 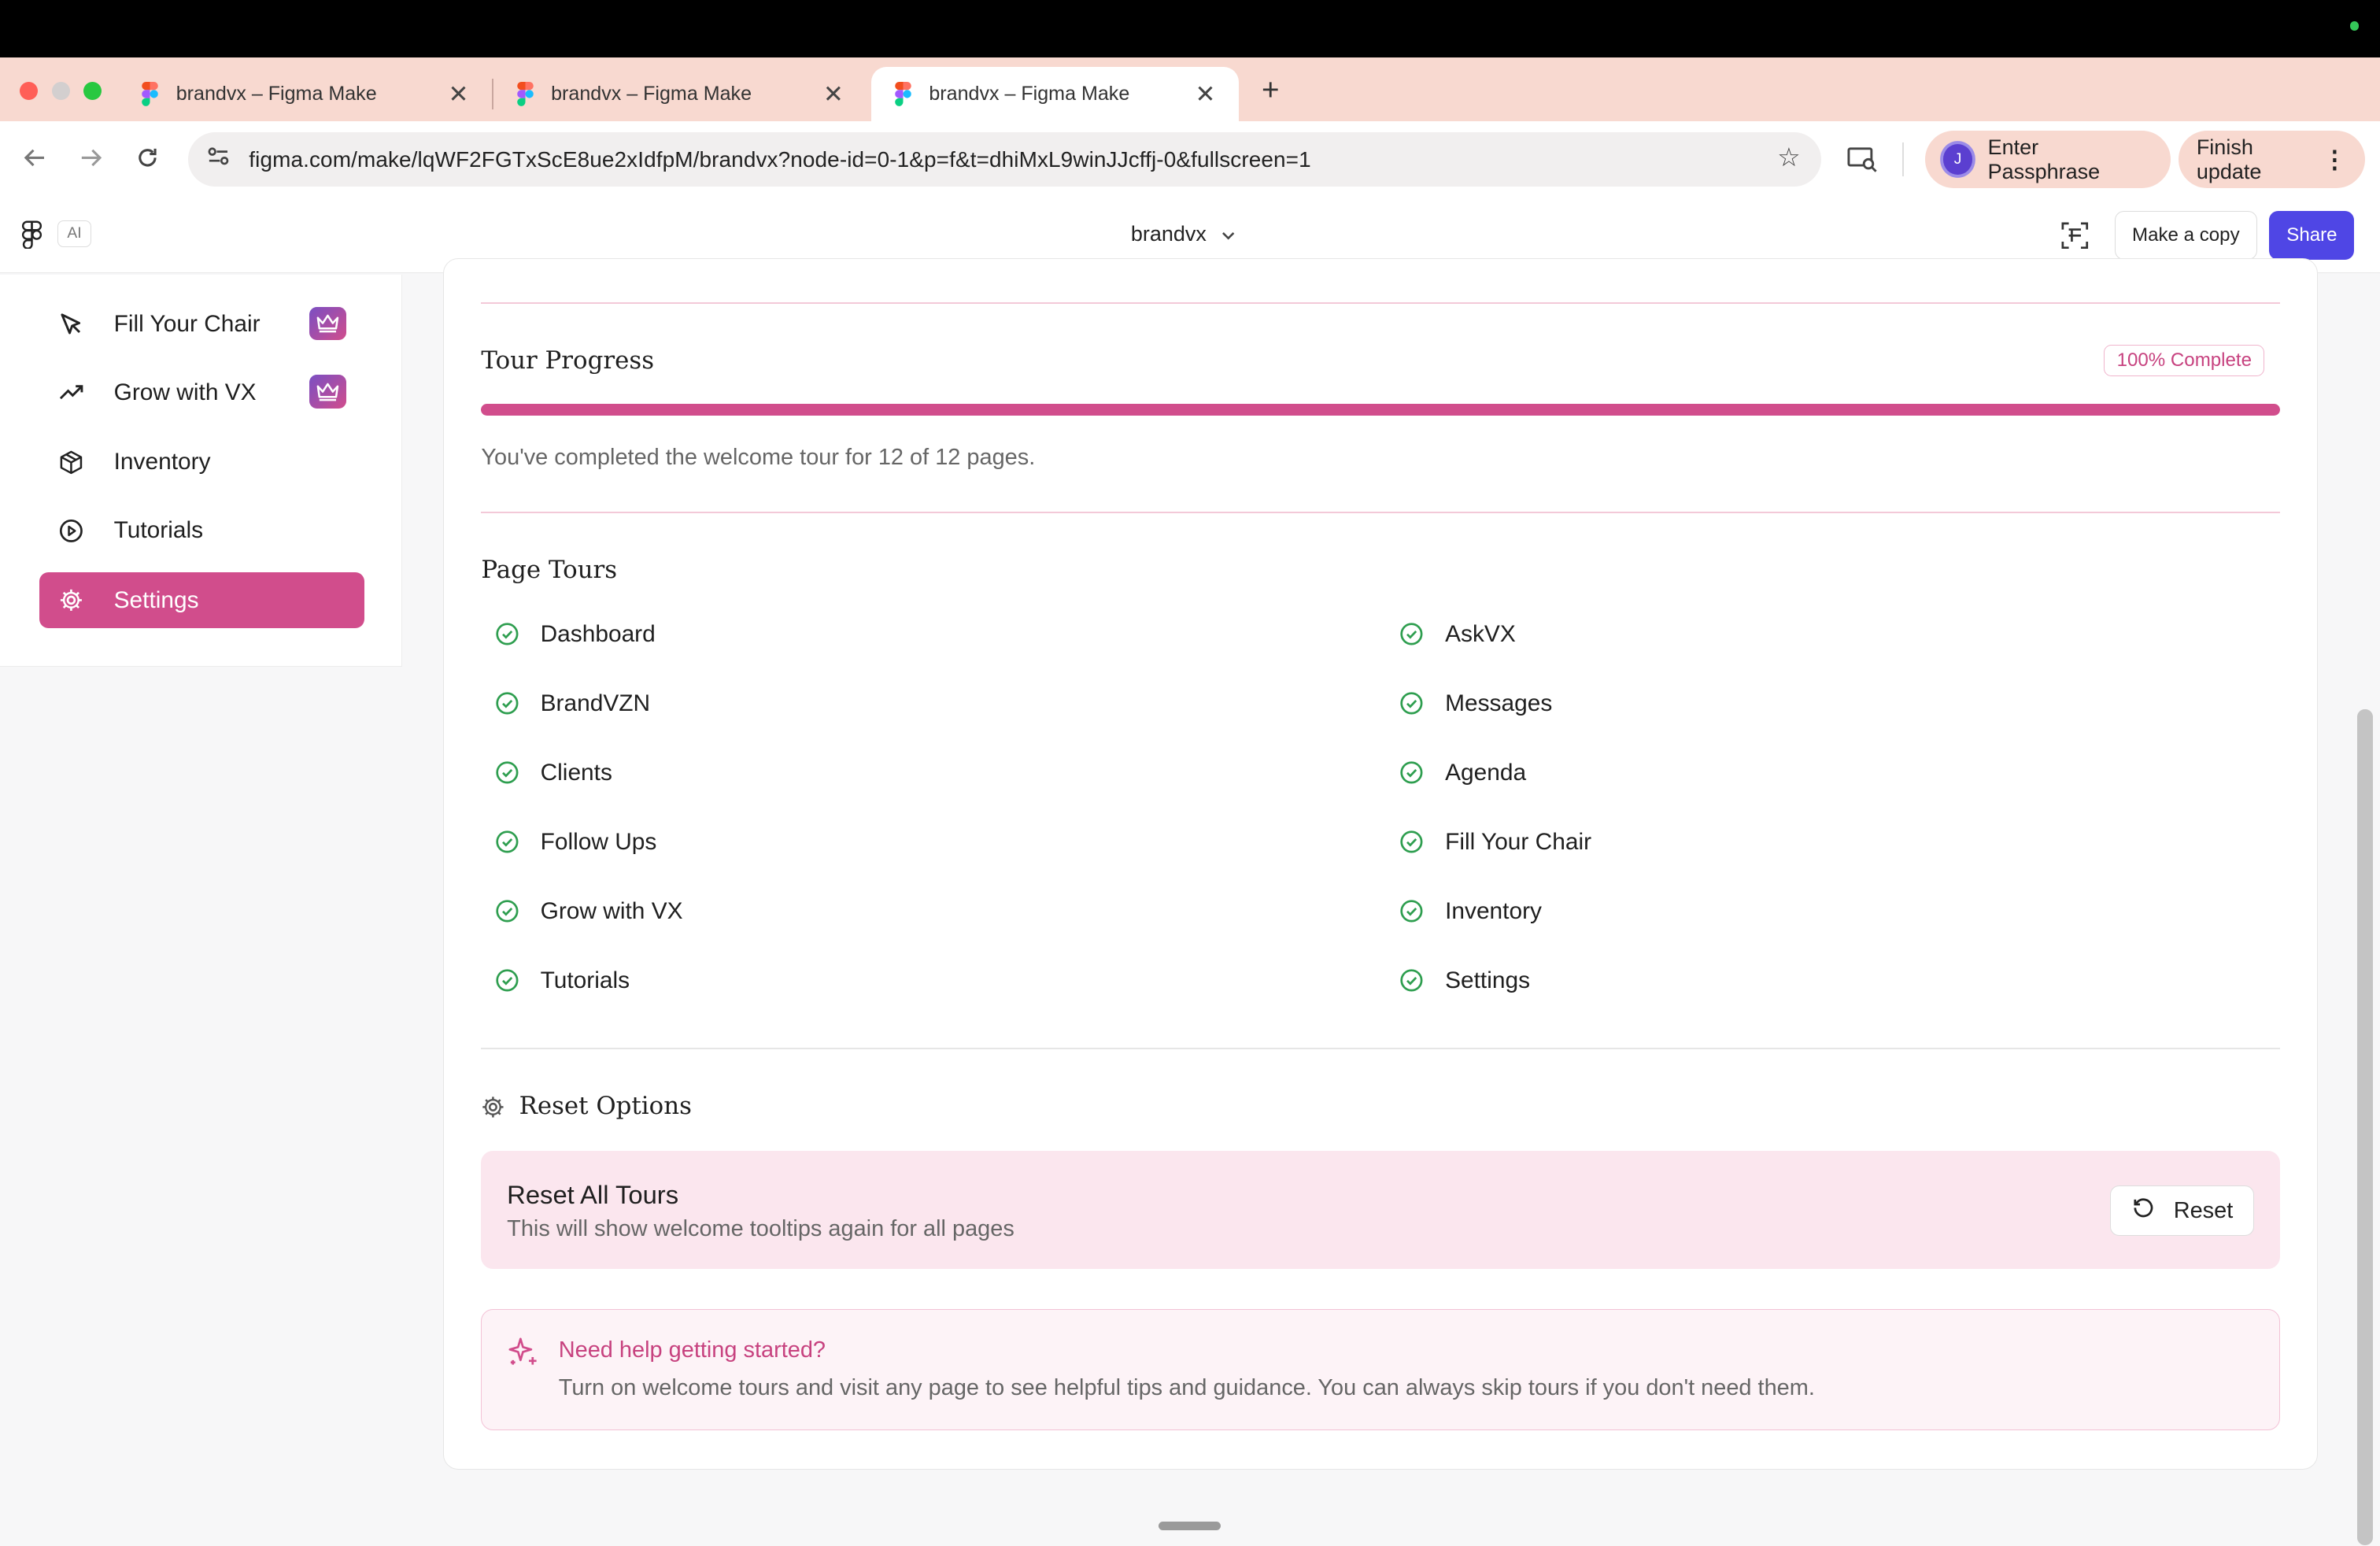 I want to click on cast-search-icon, so click(x=1862, y=159).